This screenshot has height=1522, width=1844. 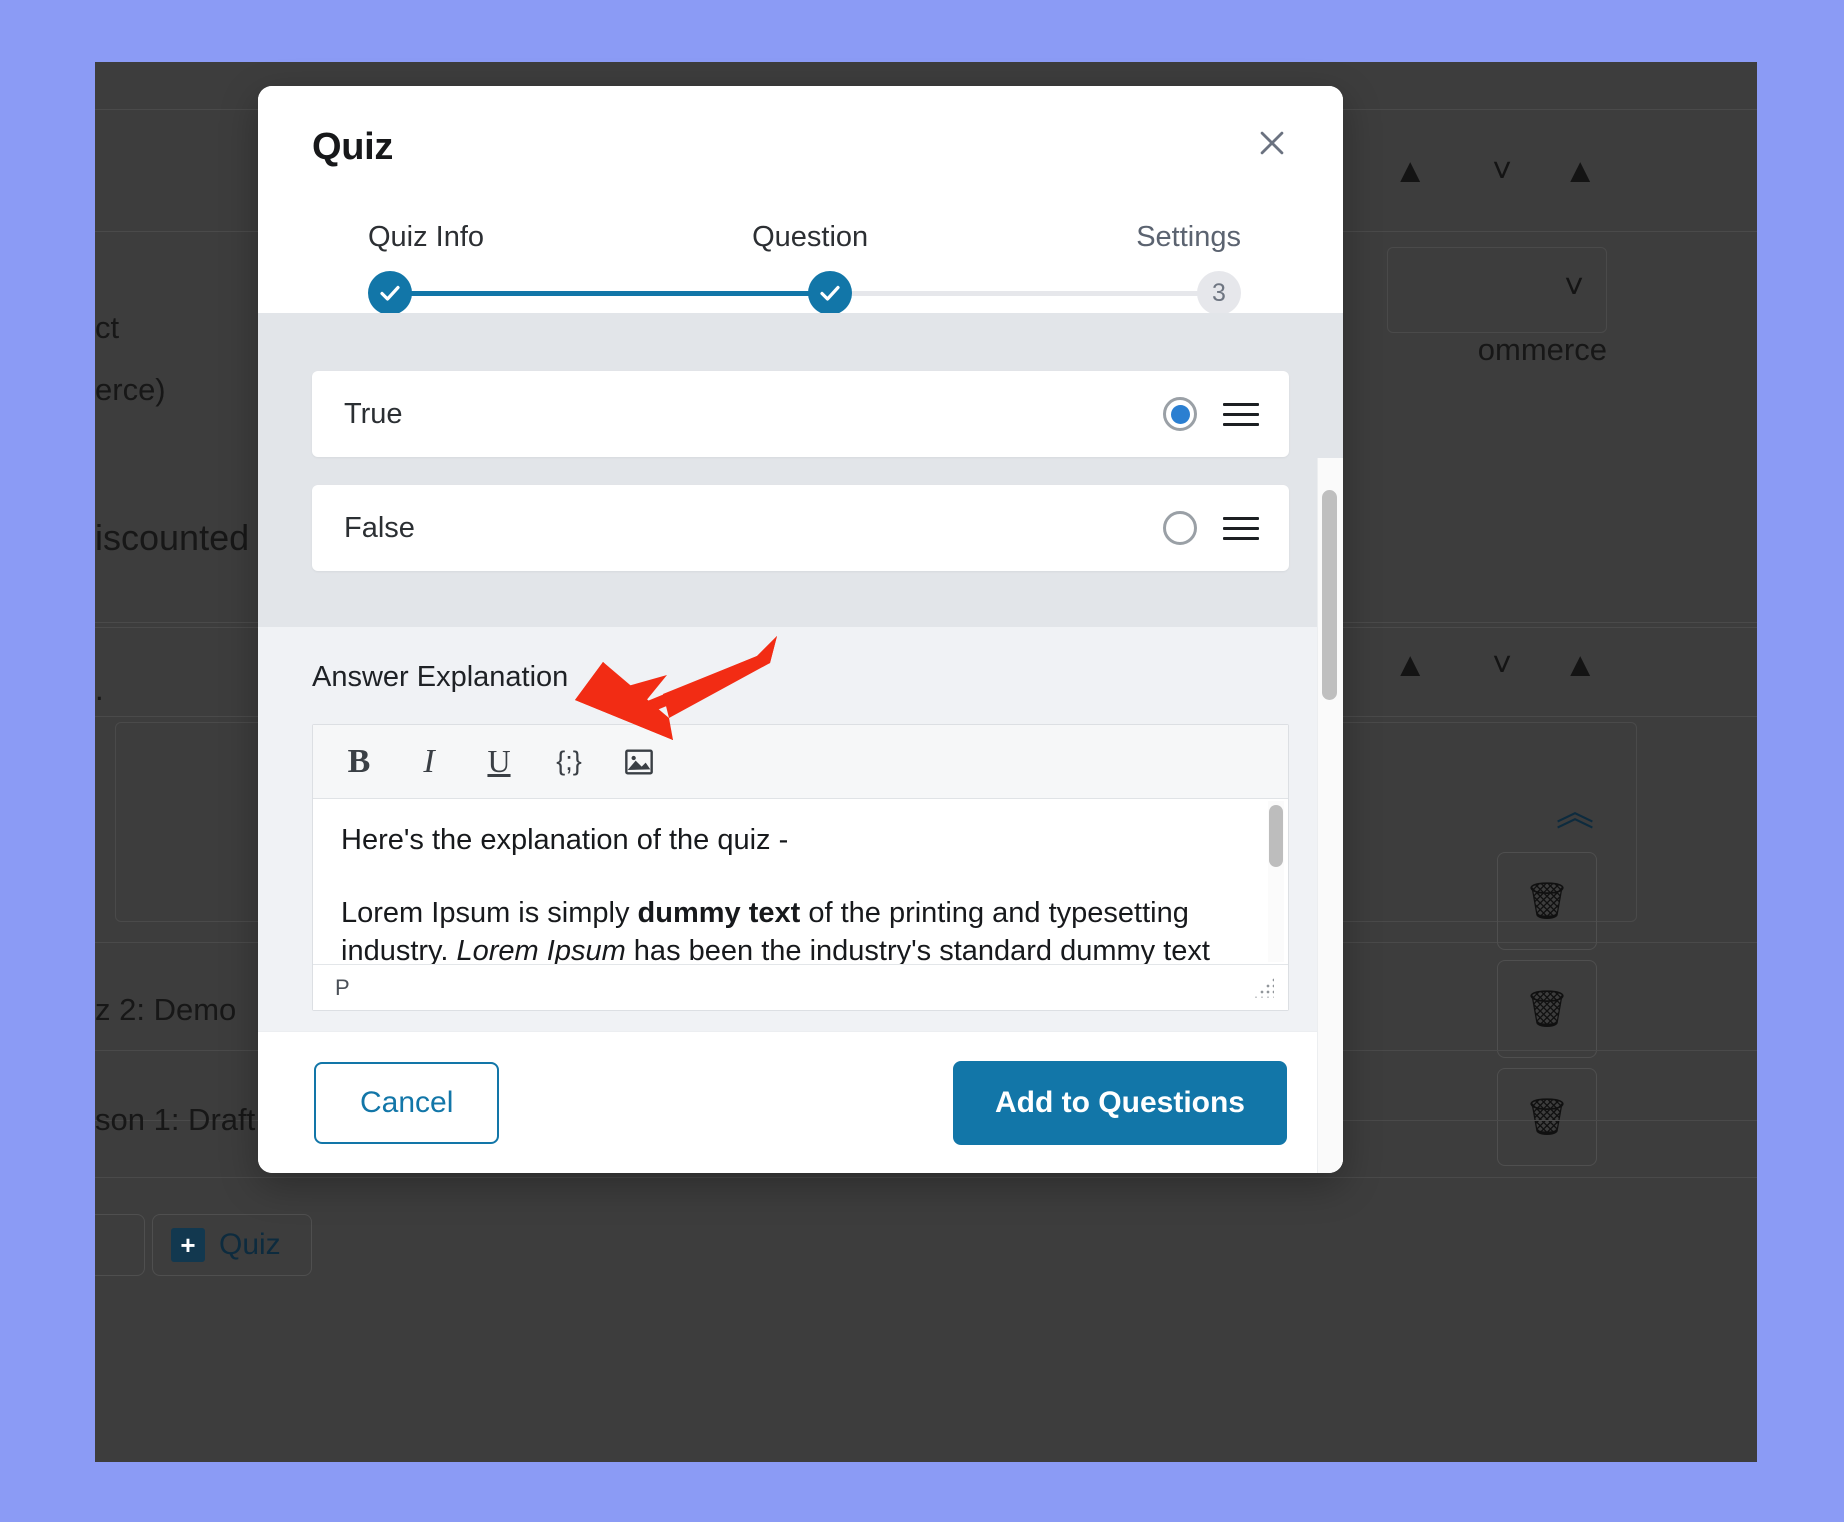 I want to click on editor-status-bar: P, so click(x=800, y=987).